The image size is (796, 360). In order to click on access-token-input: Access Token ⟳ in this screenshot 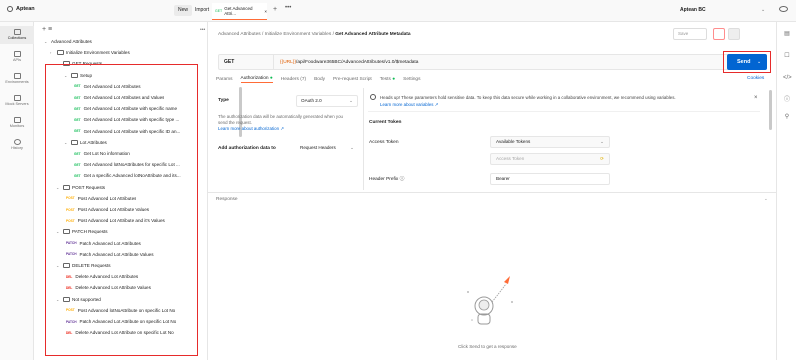, I will do `click(550, 159)`.